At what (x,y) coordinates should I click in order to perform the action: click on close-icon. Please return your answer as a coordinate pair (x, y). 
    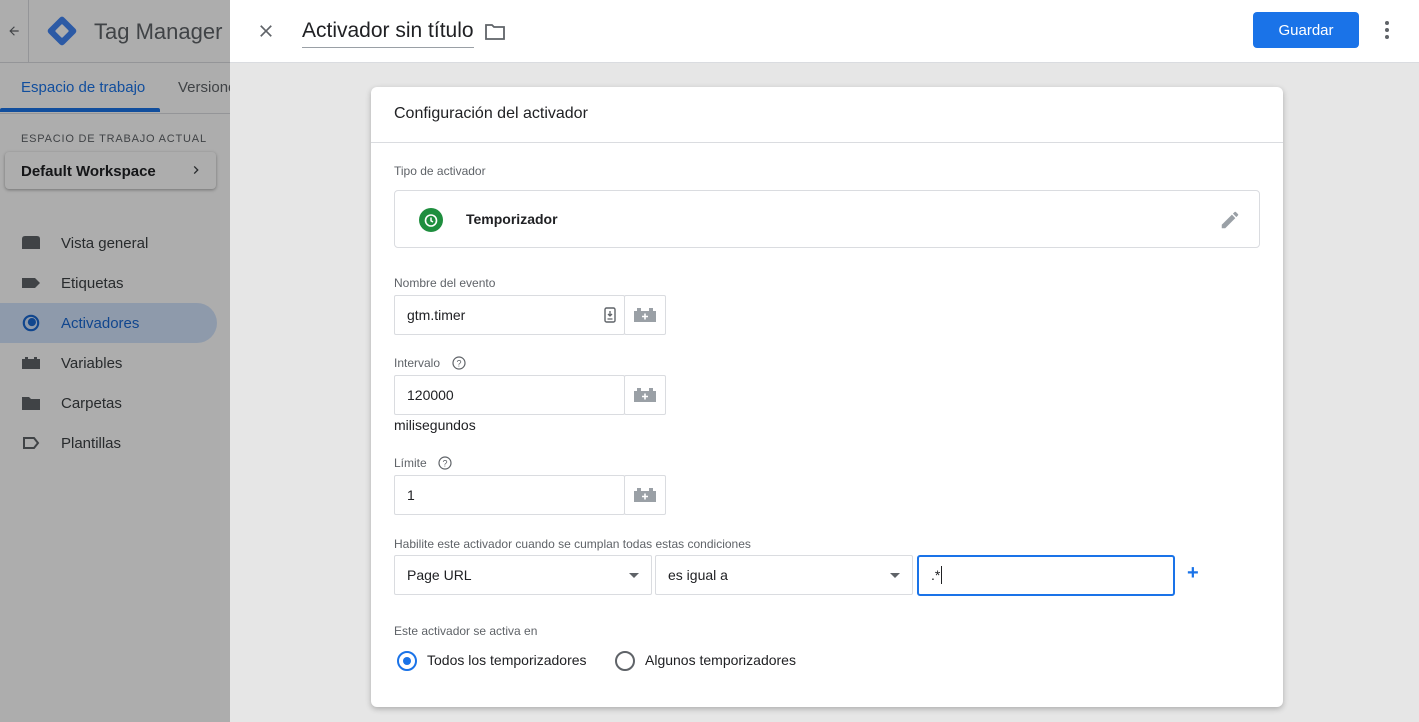
    Looking at the image, I should click on (266, 31).